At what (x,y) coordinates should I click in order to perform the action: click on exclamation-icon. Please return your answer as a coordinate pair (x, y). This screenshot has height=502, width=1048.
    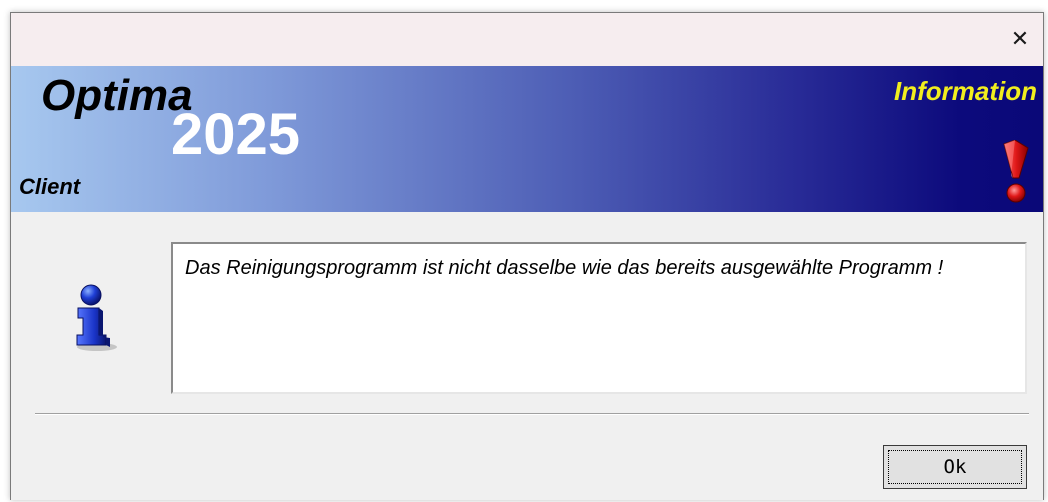
    Looking at the image, I should click on (1016, 171).